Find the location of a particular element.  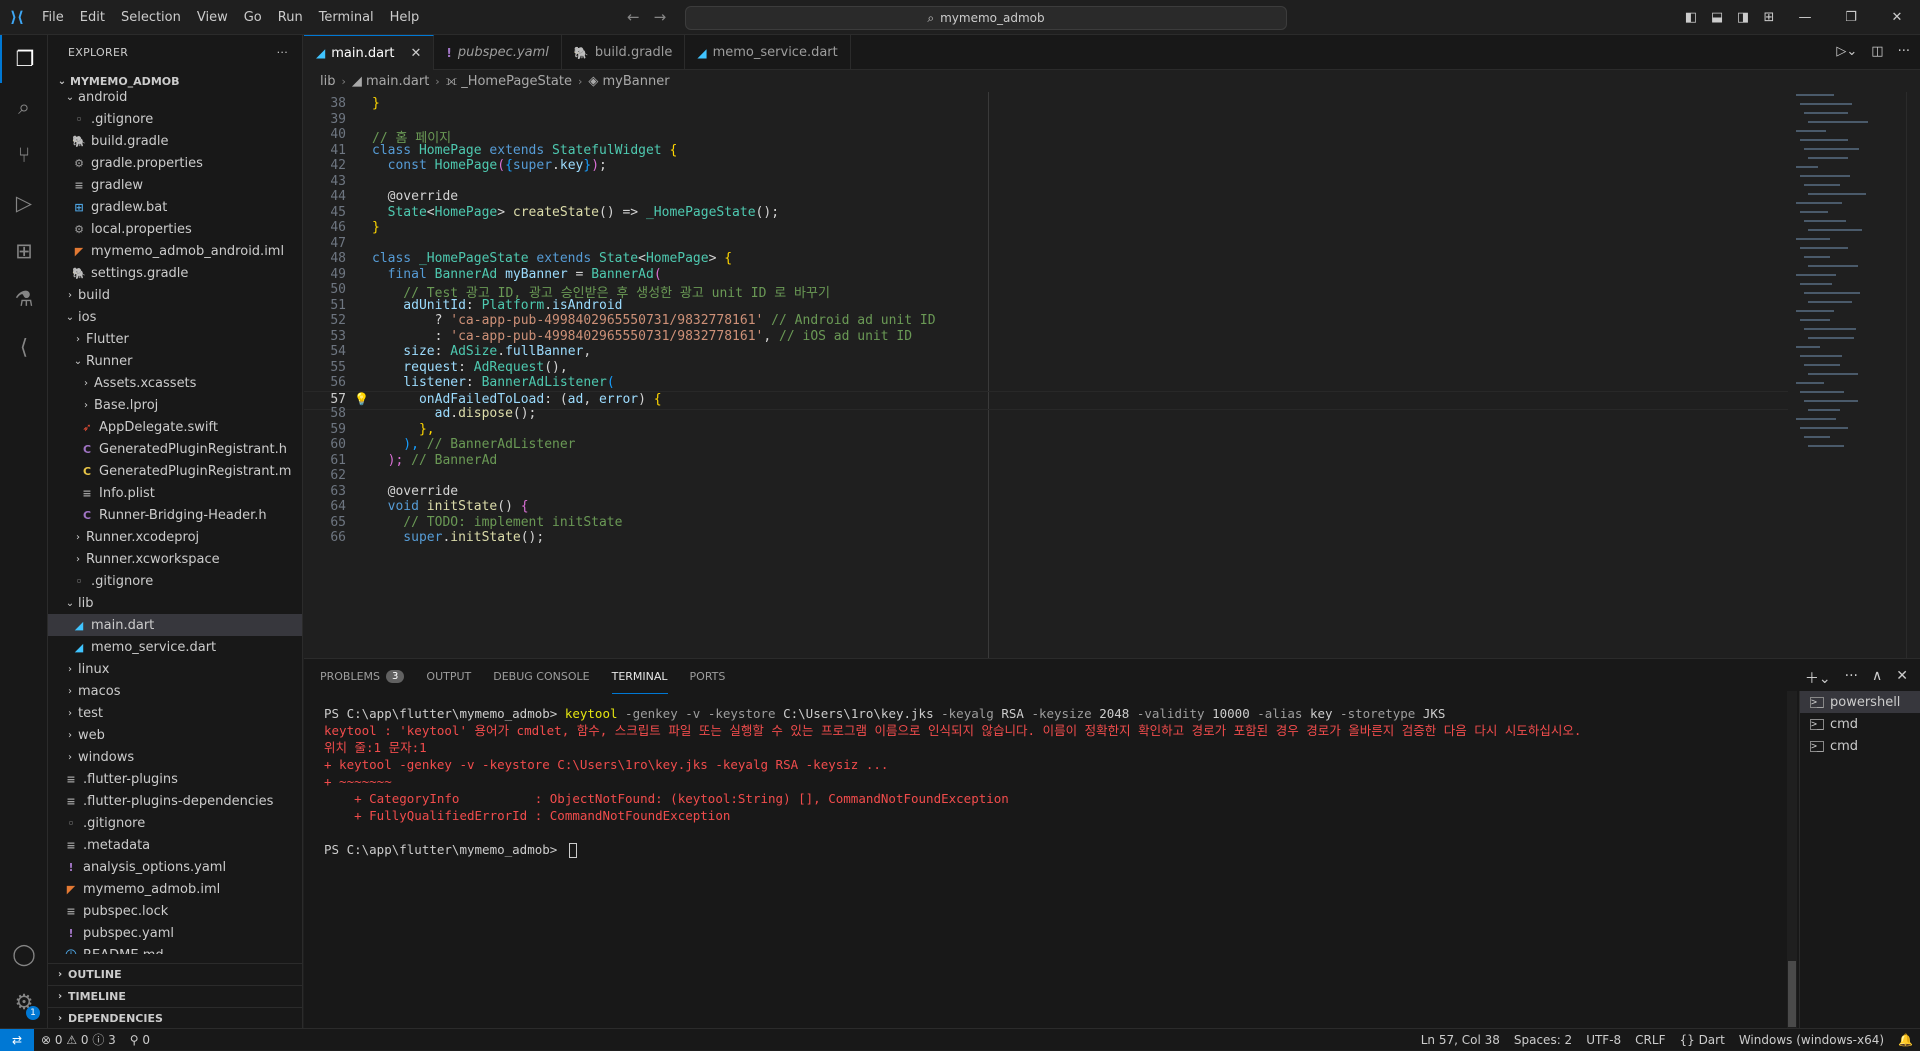

tree-item-readme-md: ⓘREADME.md is located at coordinates (175, 949).